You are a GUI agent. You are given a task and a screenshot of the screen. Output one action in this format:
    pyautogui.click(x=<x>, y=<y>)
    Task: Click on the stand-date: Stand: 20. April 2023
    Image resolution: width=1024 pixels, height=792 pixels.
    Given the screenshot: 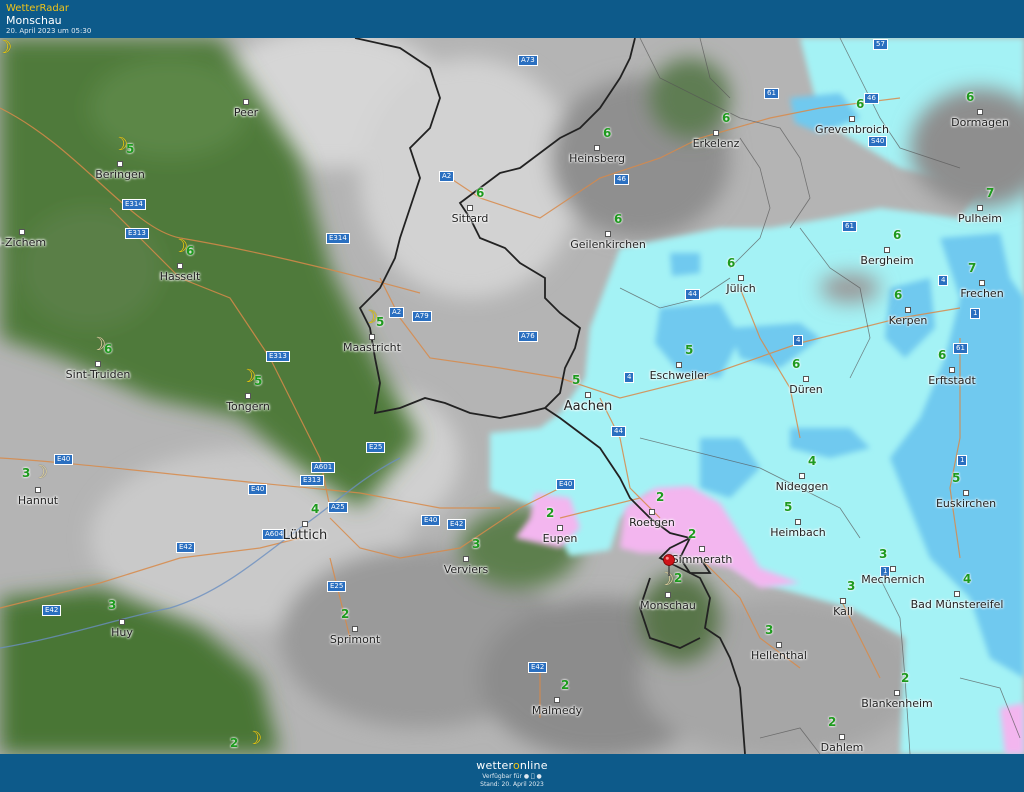 What is the action you would take?
    pyautogui.click(x=512, y=784)
    